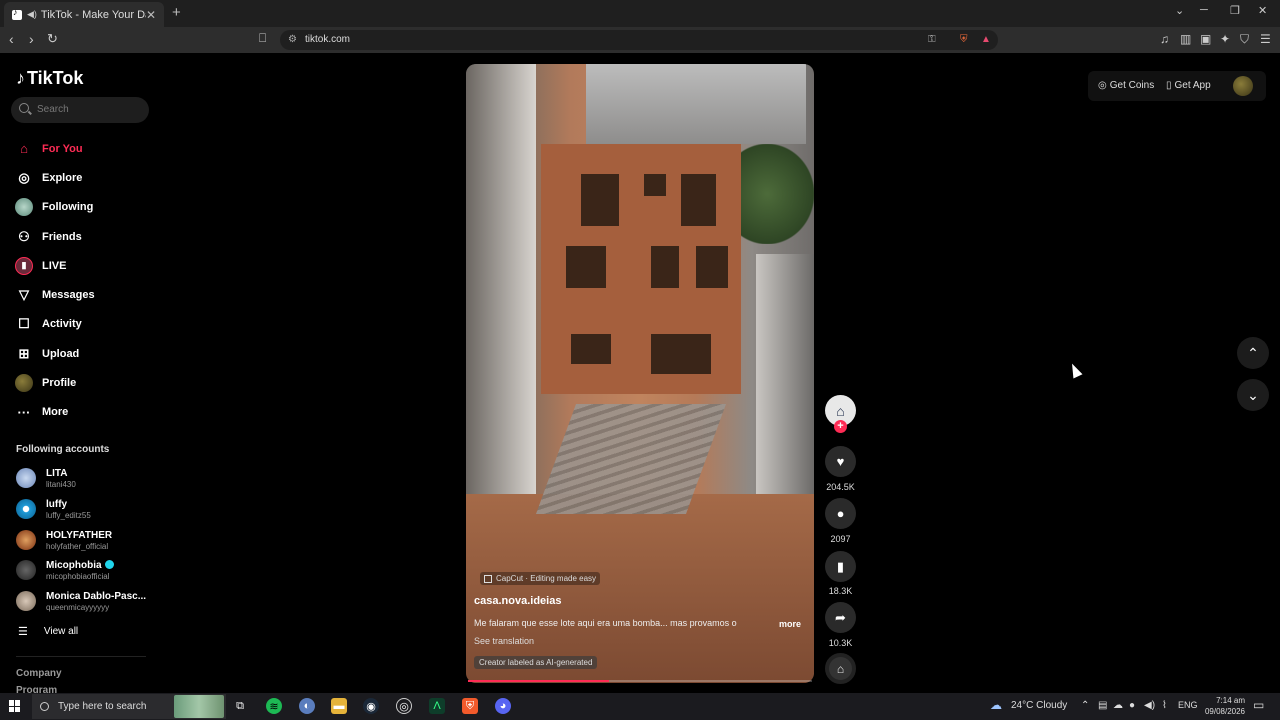 Image resolution: width=1280 pixels, height=720 pixels. Describe the element at coordinates (470, 706) in the screenshot. I see `brave-browser-icon: ⛨` at that location.